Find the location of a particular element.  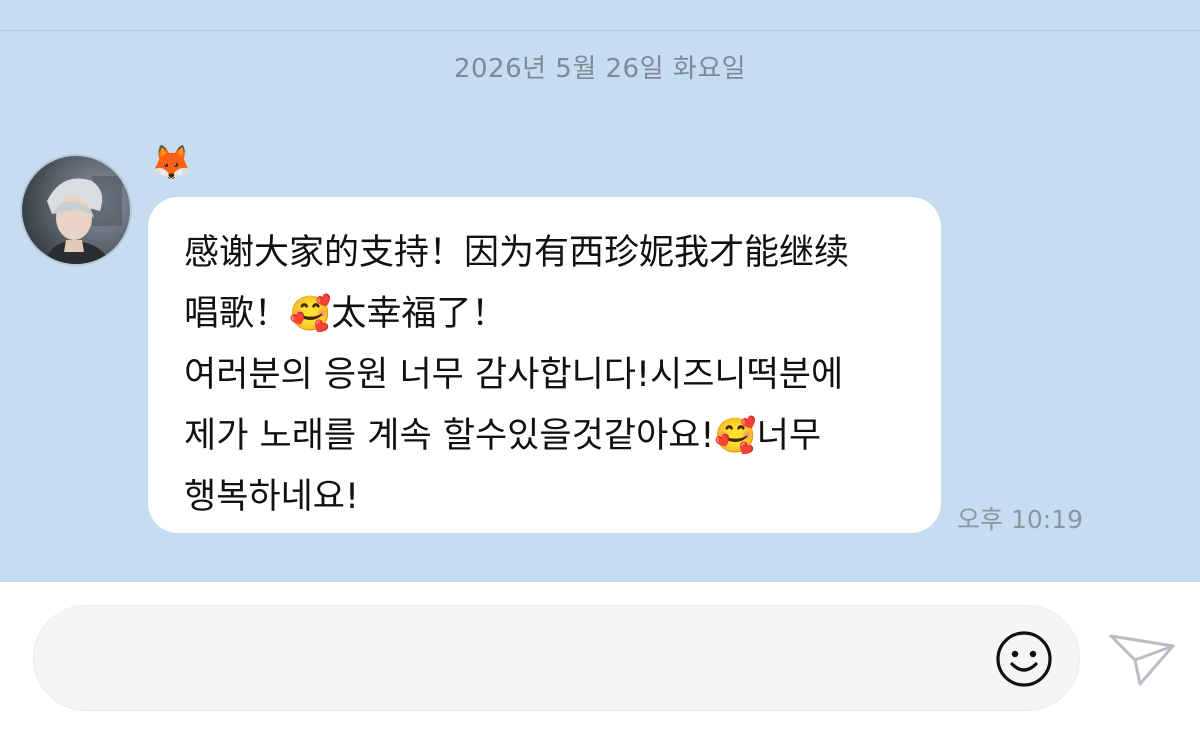

message-line: 제가 노래를 계속 할수있을것같아요!🥰너무 is located at coordinates (503, 436).